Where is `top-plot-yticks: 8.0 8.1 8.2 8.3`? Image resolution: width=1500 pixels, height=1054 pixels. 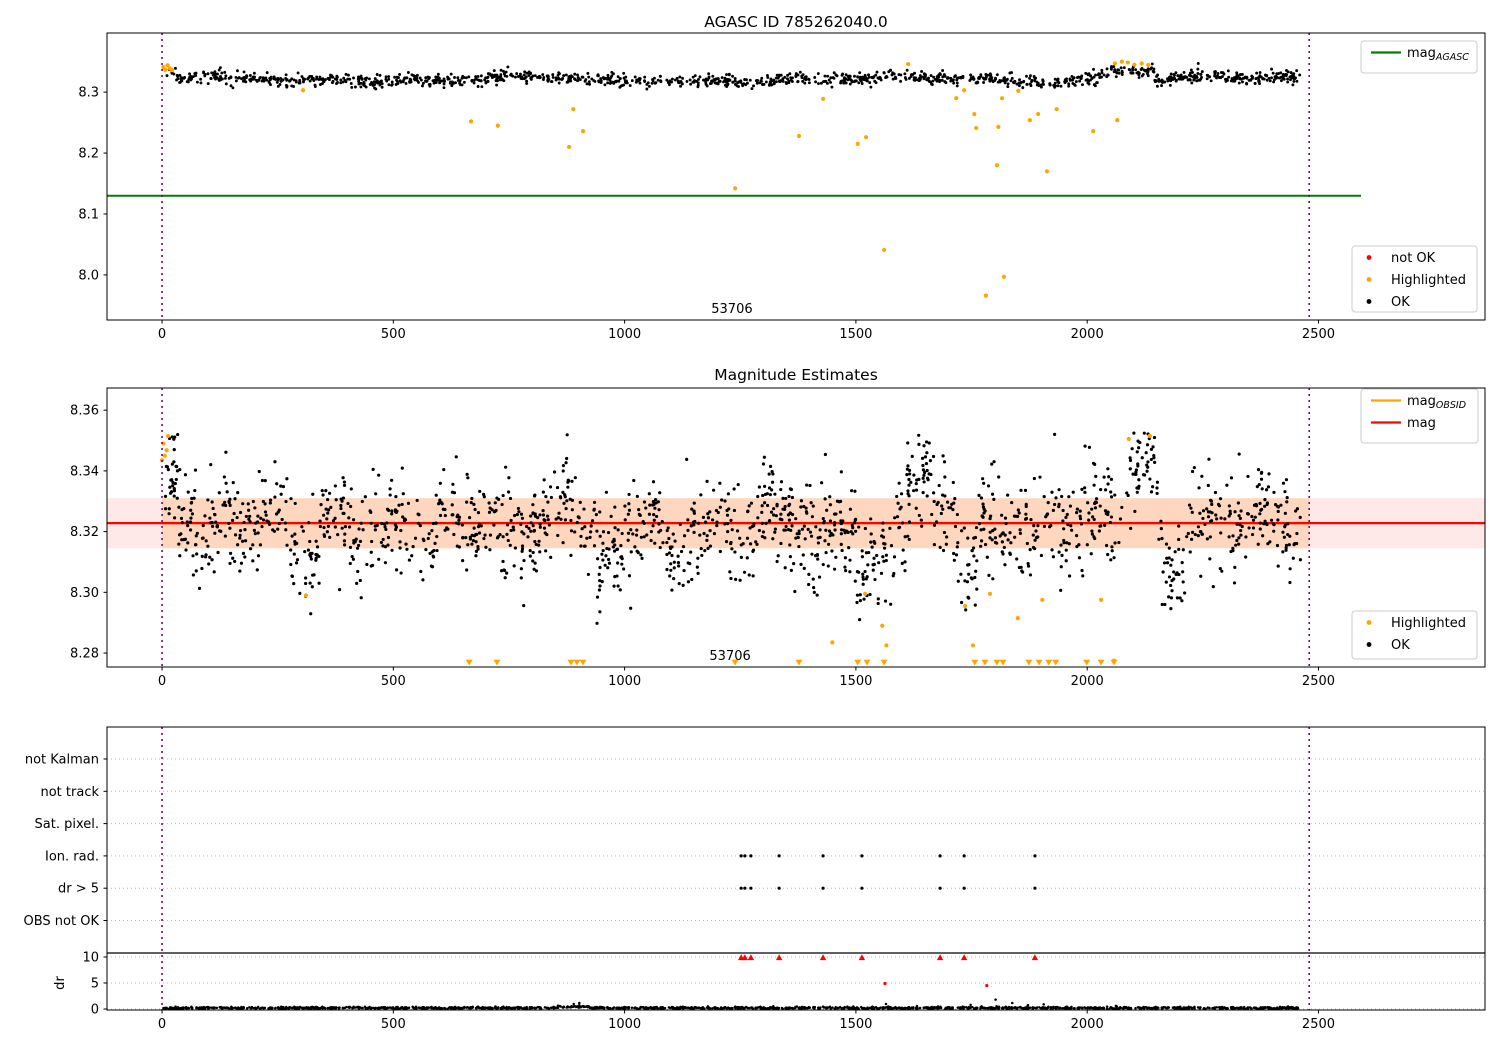 top-plot-yticks: 8.0 8.1 8.2 8.3 is located at coordinates (92, 184).